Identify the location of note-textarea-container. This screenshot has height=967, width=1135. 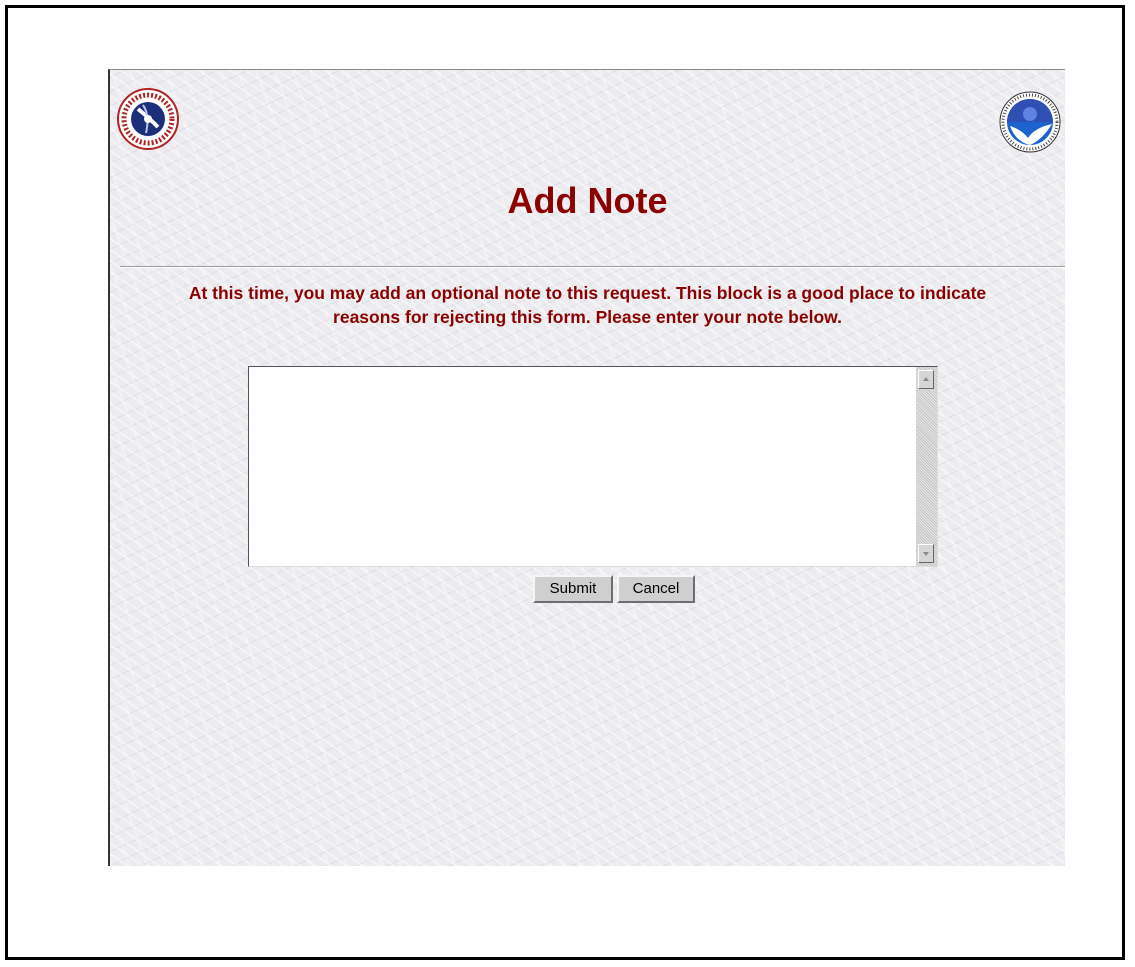
(593, 466).